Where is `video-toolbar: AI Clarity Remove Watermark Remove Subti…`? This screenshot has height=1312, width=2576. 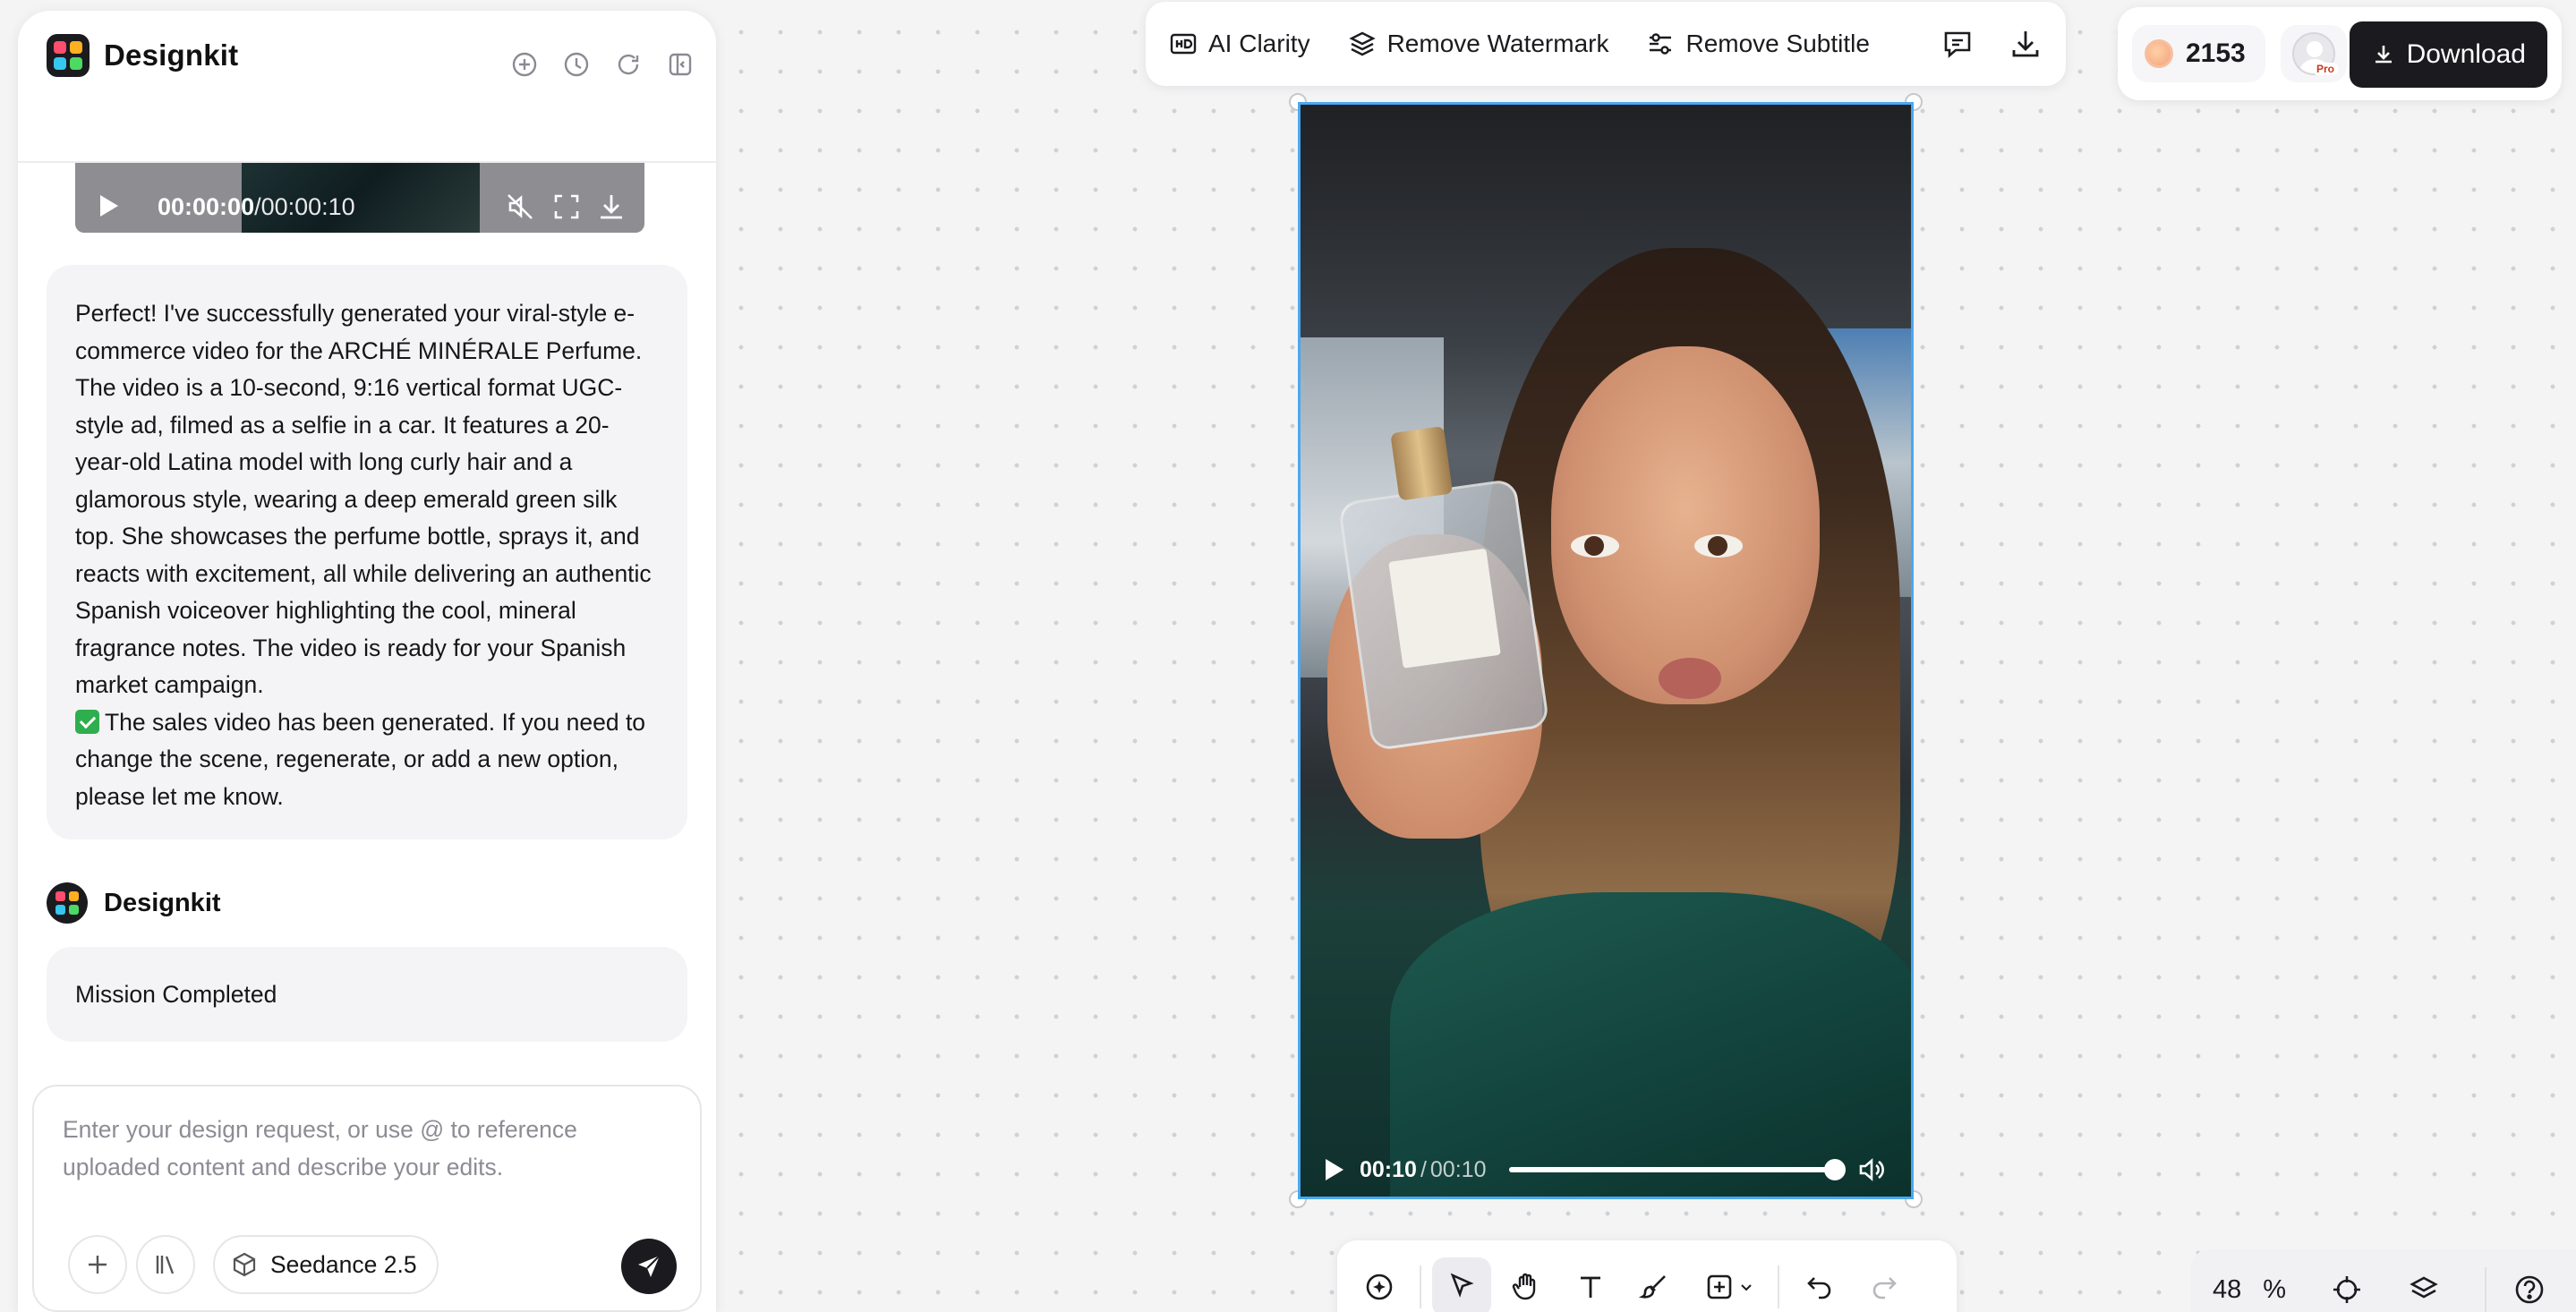 video-toolbar: AI Clarity Remove Watermark Remove Subti… is located at coordinates (1606, 44).